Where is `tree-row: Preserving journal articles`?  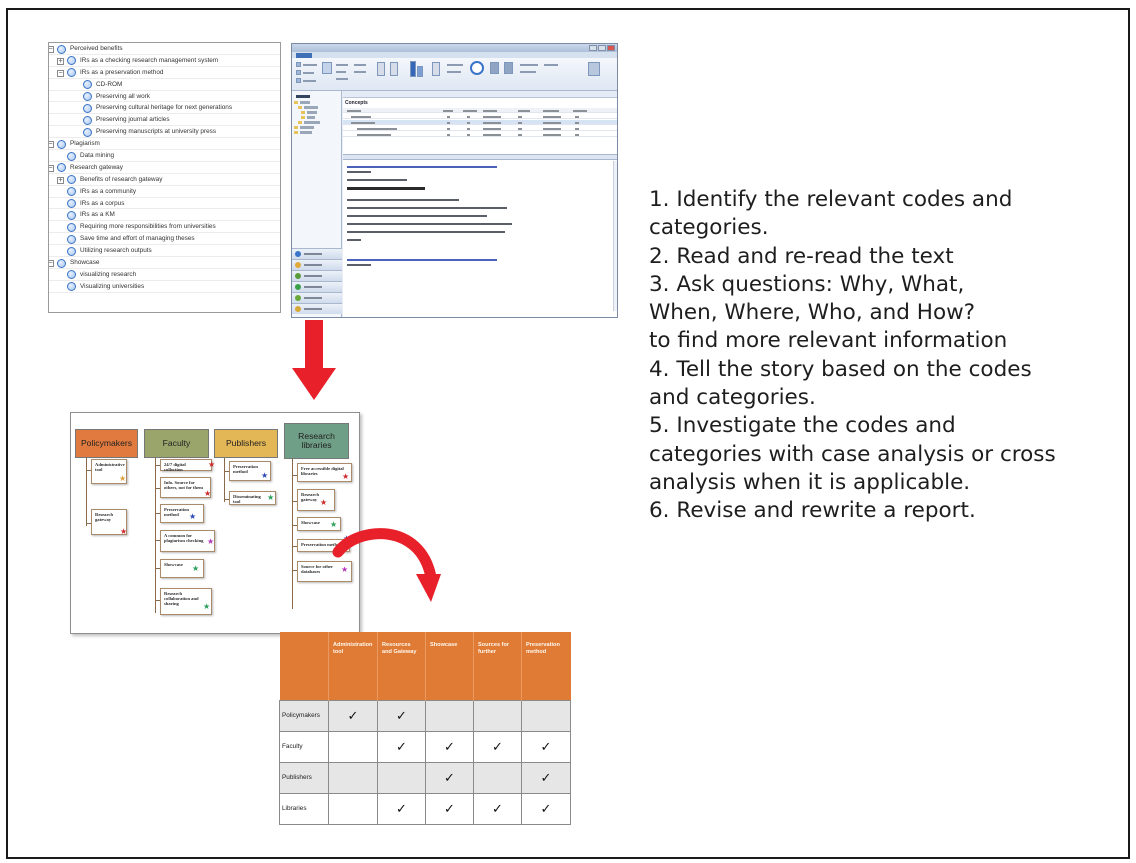
tree-row: Preserving journal articles is located at coordinates (164, 120).